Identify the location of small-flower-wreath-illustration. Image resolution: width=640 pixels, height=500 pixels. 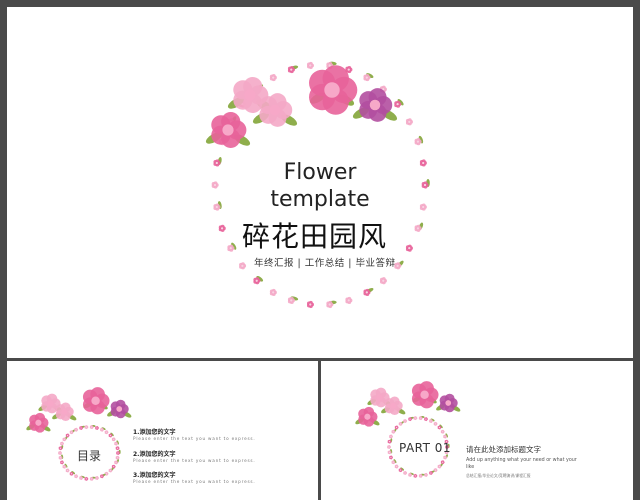
(408, 429).